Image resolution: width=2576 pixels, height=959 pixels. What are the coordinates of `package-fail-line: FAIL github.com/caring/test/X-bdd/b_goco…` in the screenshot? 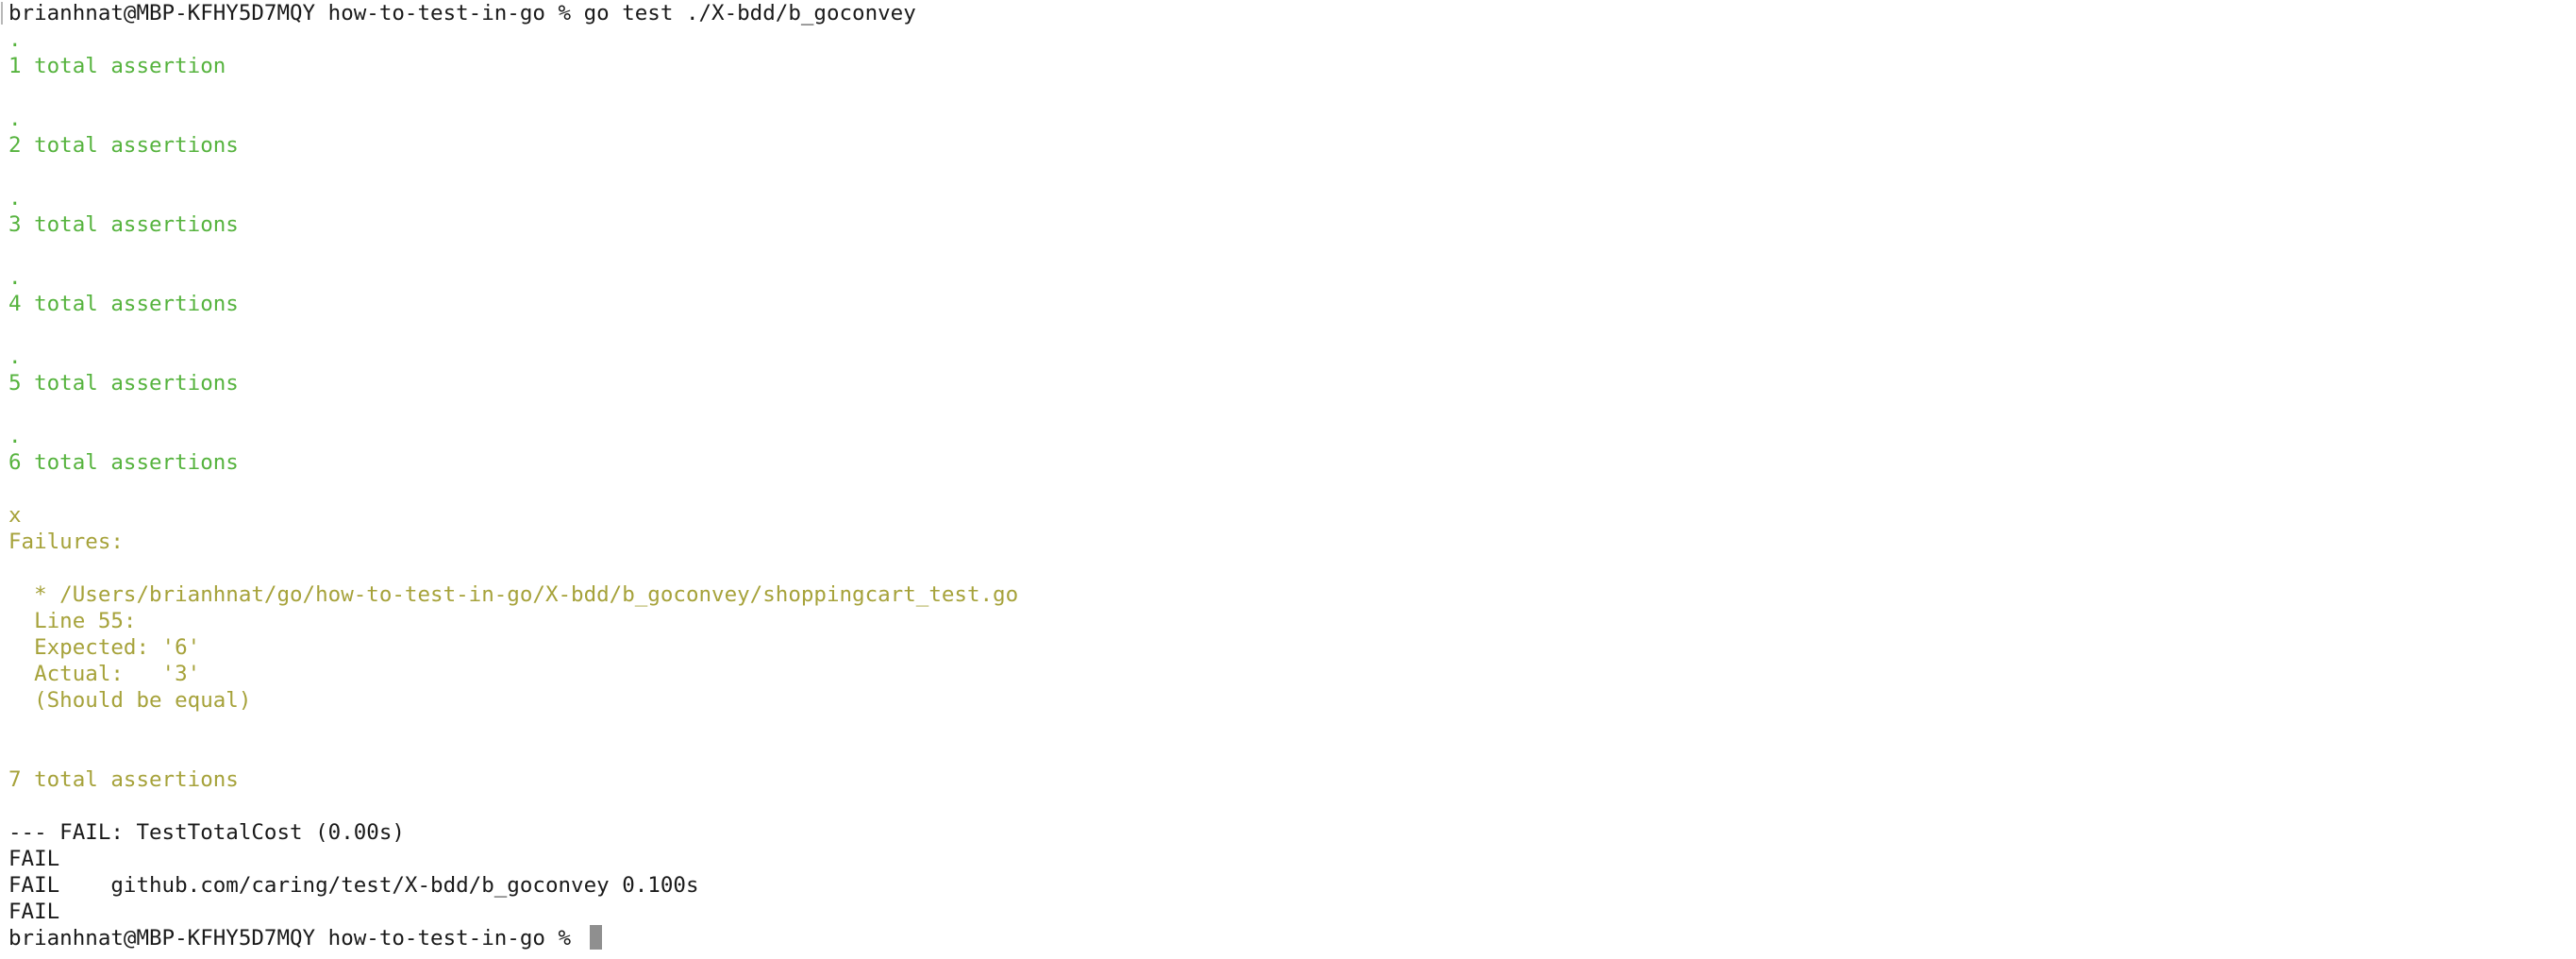 It's located at (353, 885).